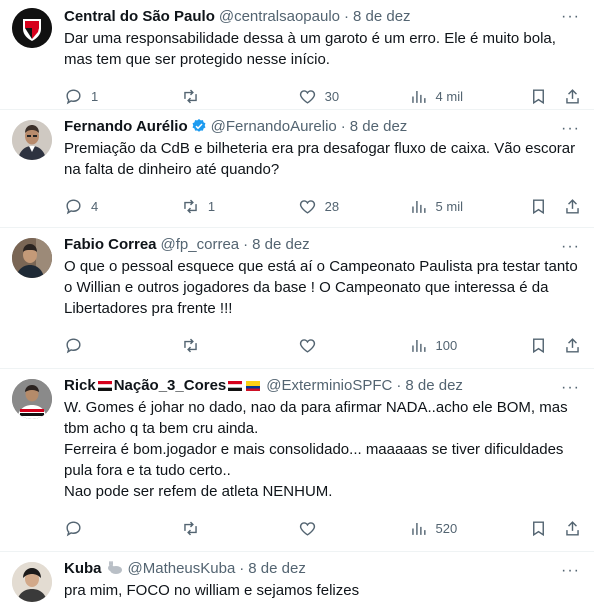 The image size is (594, 612). I want to click on view-count: 100, so click(446, 345).